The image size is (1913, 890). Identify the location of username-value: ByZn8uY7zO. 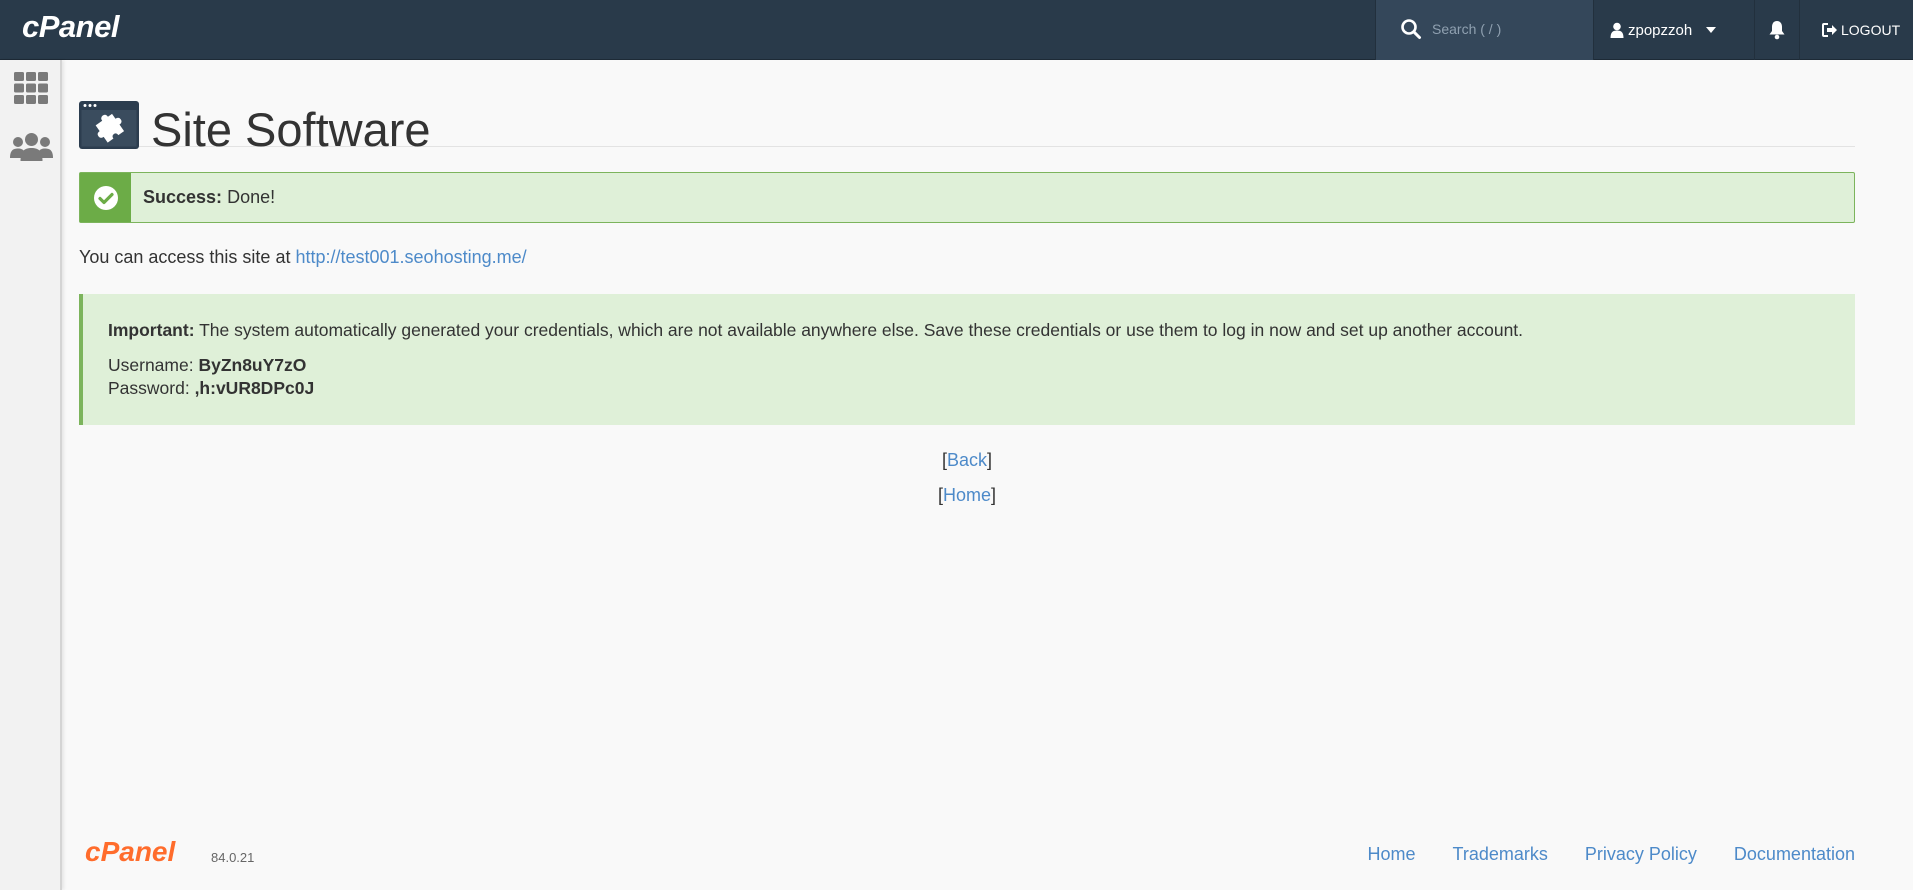
(252, 365).